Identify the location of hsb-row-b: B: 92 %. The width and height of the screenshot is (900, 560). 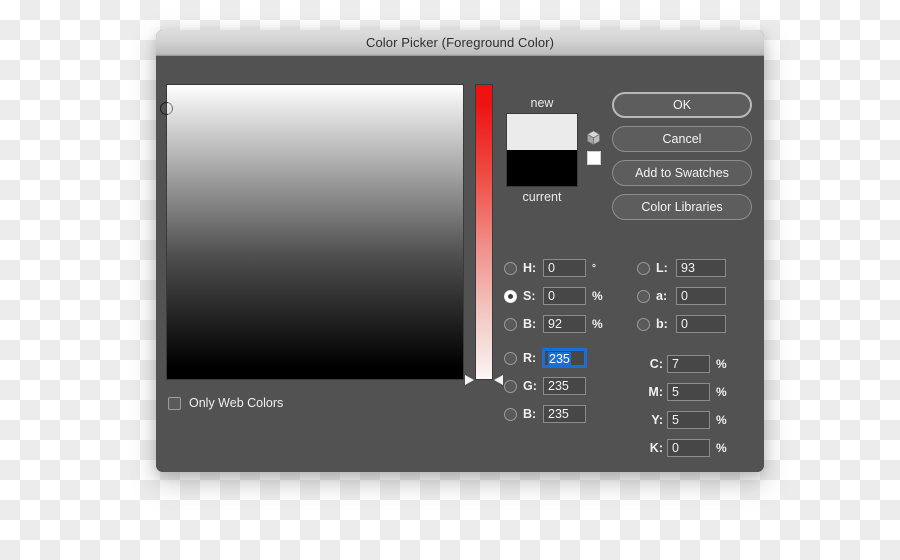
(553, 324).